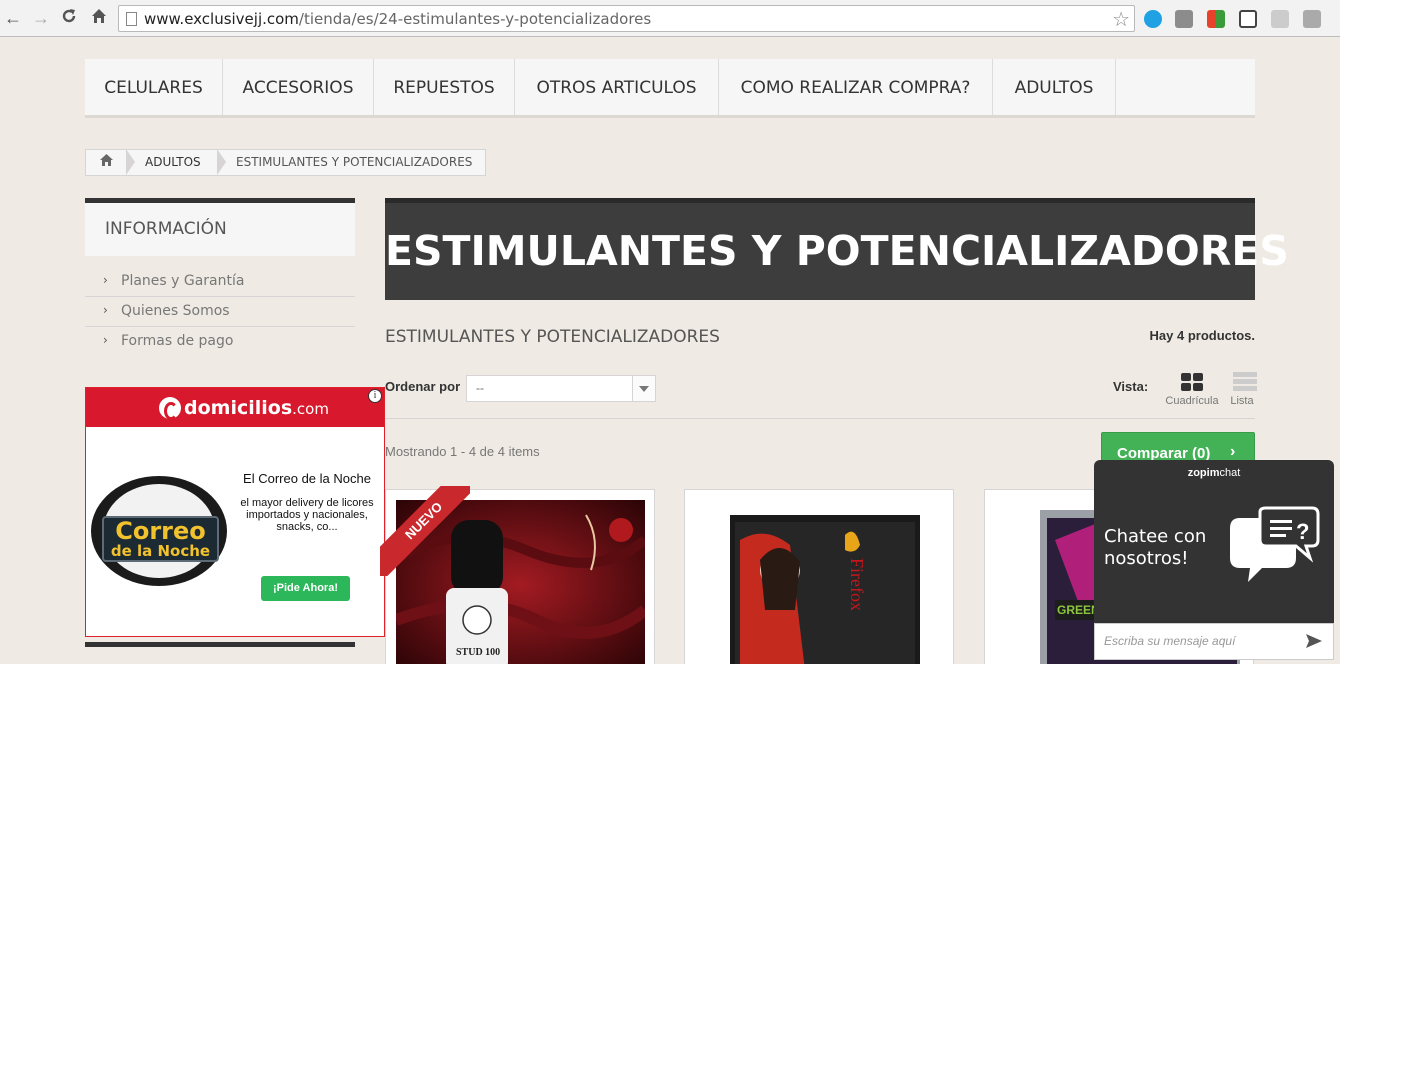 This screenshot has width=1418, height=1080. I want to click on breadcrumb-item-adultos: ADULTOS, so click(173, 162).